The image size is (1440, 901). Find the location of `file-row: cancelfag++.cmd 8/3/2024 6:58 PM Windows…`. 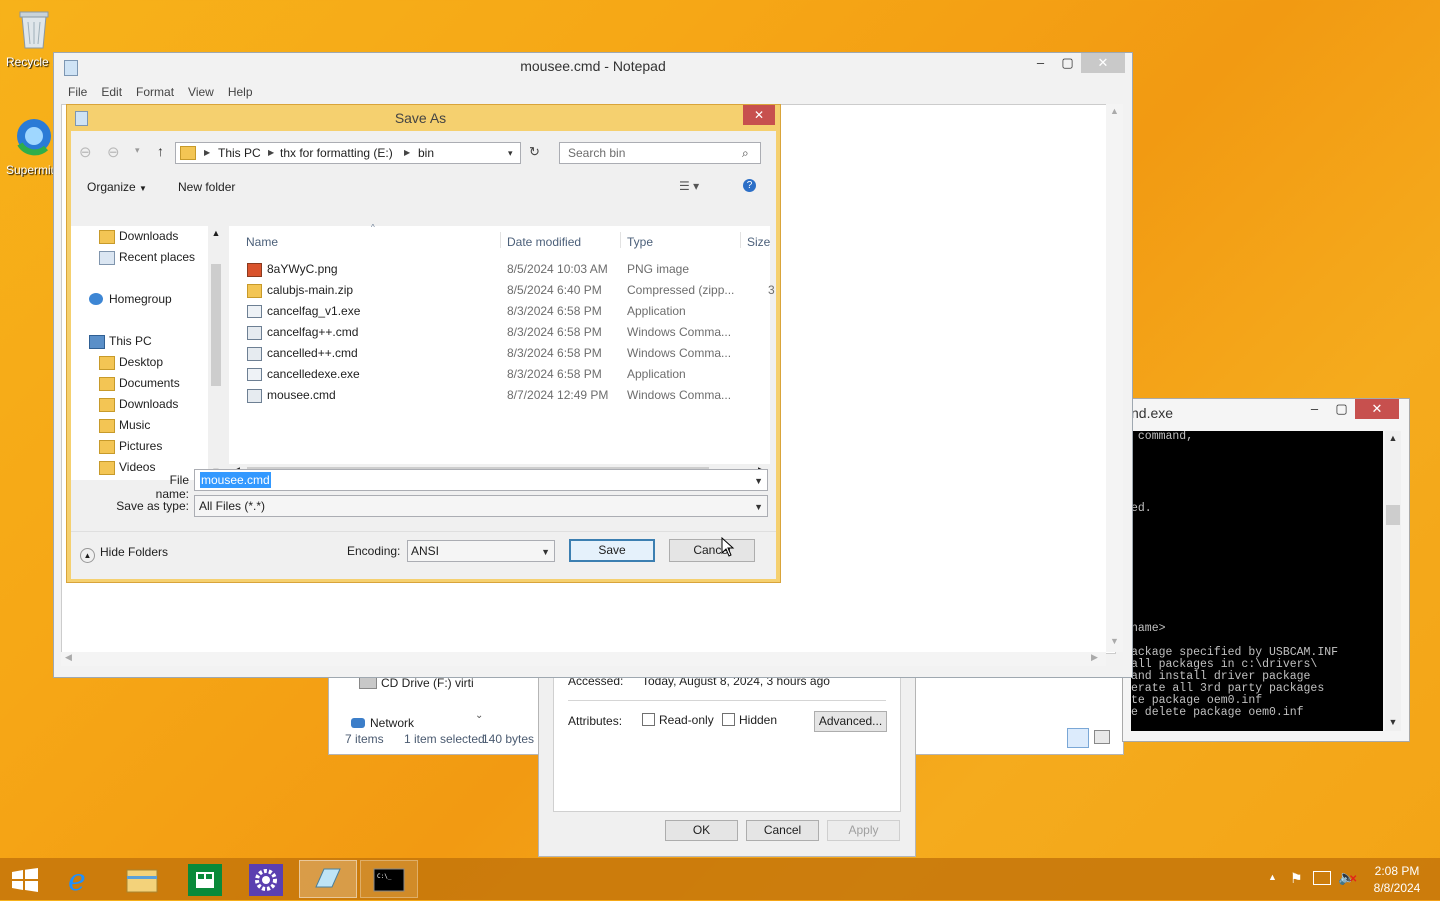

file-row: cancelfag++.cmd 8/3/2024 6:58 PM Windows… is located at coordinates (499, 332).